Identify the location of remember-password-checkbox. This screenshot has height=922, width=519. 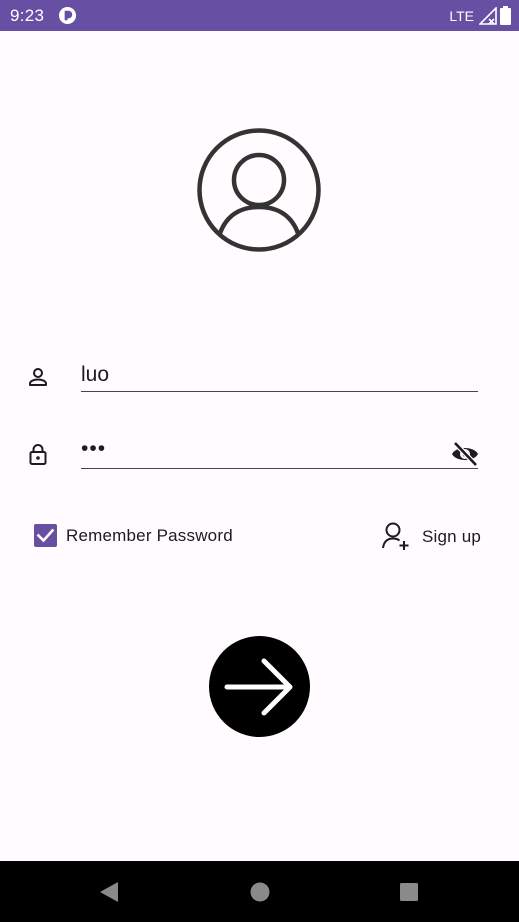
(45, 535).